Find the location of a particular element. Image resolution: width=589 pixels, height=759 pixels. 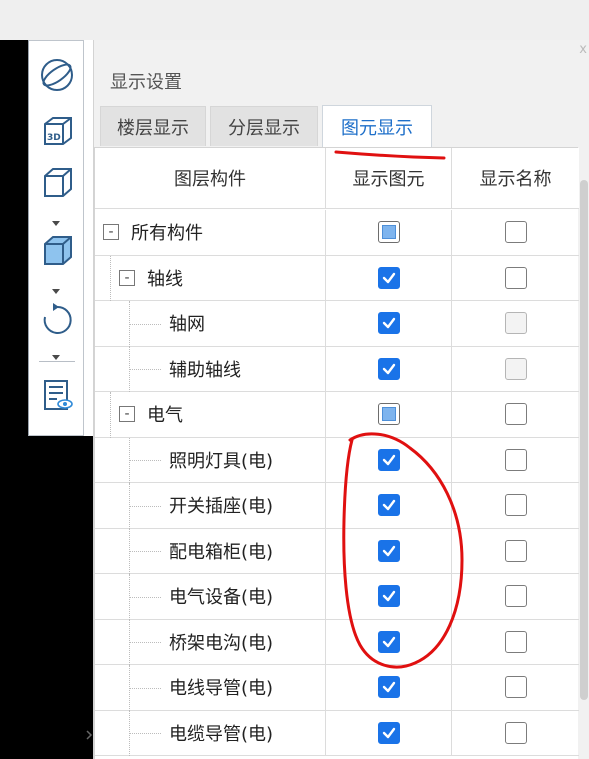

tab-label: 图元显示 is located at coordinates (377, 128).